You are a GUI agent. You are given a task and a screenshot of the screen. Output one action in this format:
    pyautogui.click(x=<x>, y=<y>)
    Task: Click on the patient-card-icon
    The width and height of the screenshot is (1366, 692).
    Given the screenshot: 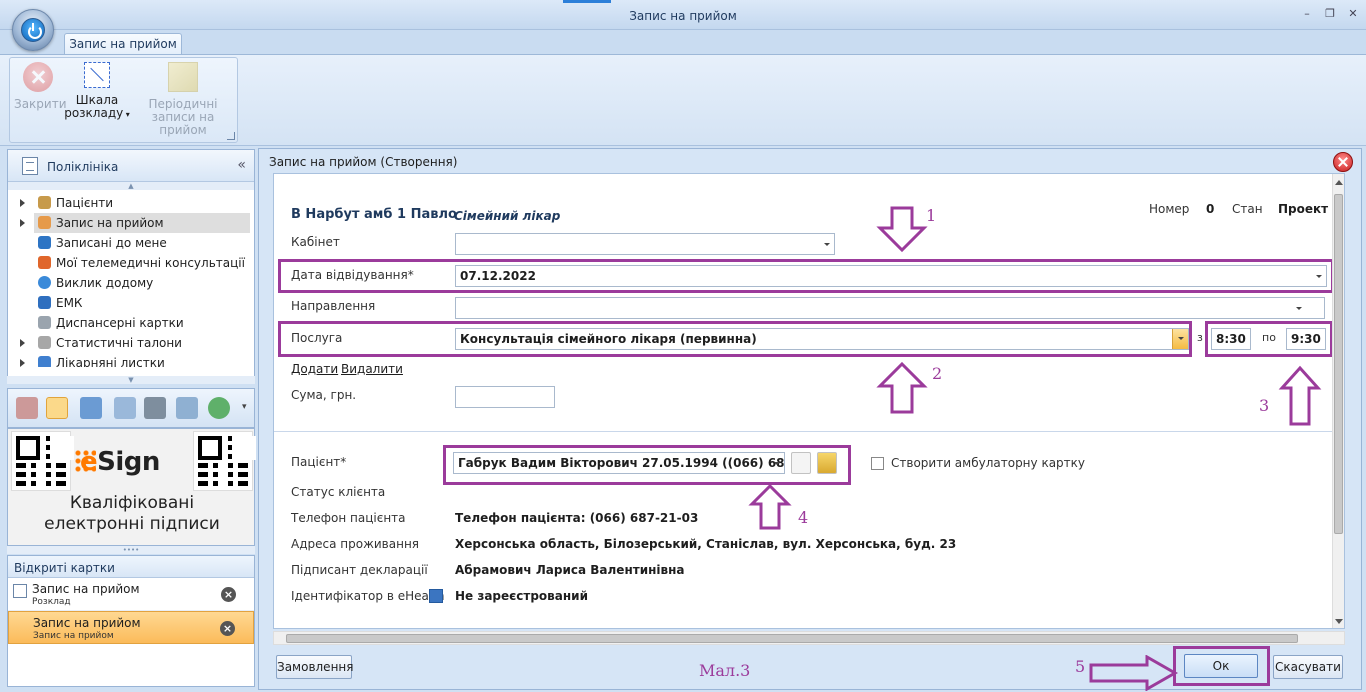 What is the action you would take?
    pyautogui.click(x=827, y=463)
    